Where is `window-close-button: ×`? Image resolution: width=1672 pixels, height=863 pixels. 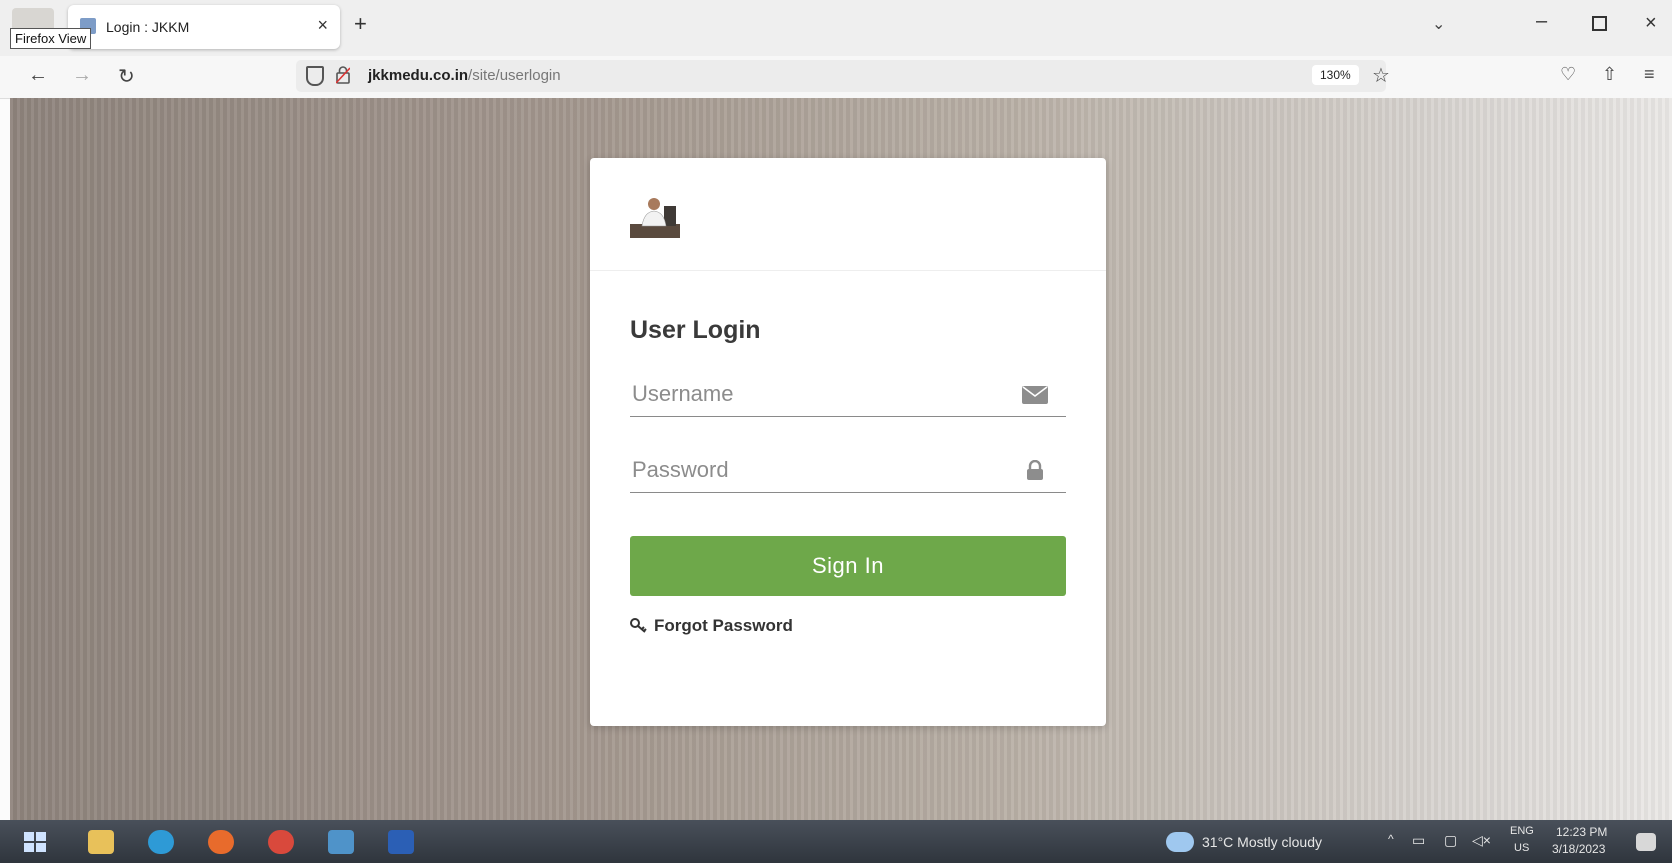 window-close-button: × is located at coordinates (1651, 23).